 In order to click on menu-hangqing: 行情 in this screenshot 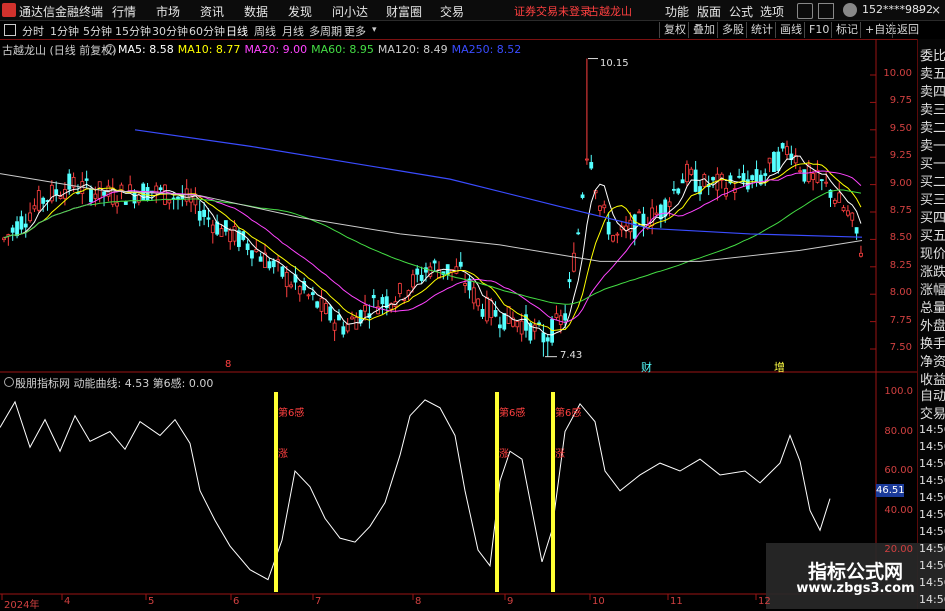, I will do `click(124, 11)`.